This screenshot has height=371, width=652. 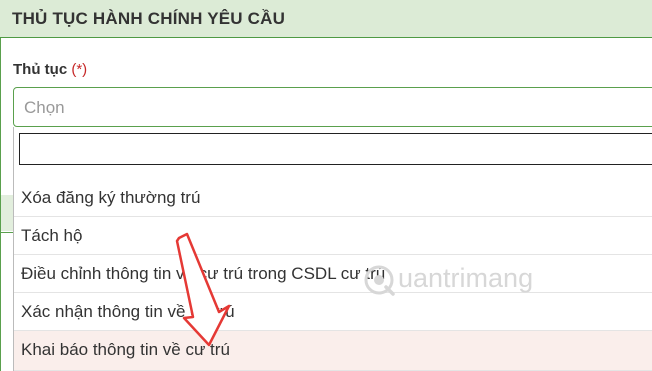 What do you see at coordinates (326, 19) in the screenshot?
I see `section-header: THỦ TỤC HÀNH CHÍNH YÊU CẦU` at bounding box center [326, 19].